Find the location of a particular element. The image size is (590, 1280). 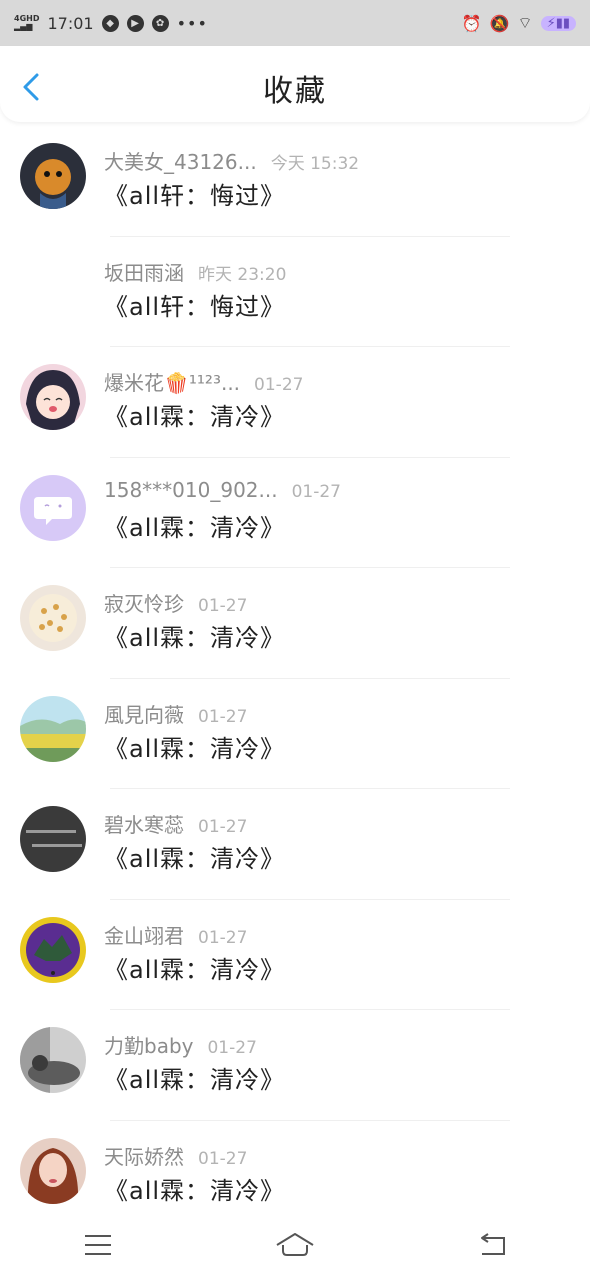

list-item: 力勤baby 01-27 《all霖：清冷》 is located at coordinates (295, 1065).